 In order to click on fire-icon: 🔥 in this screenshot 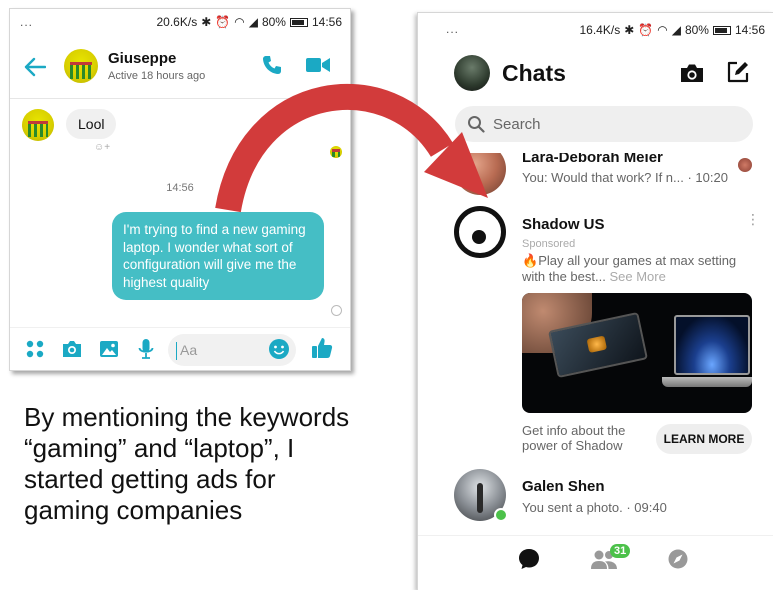, I will do `click(530, 260)`.